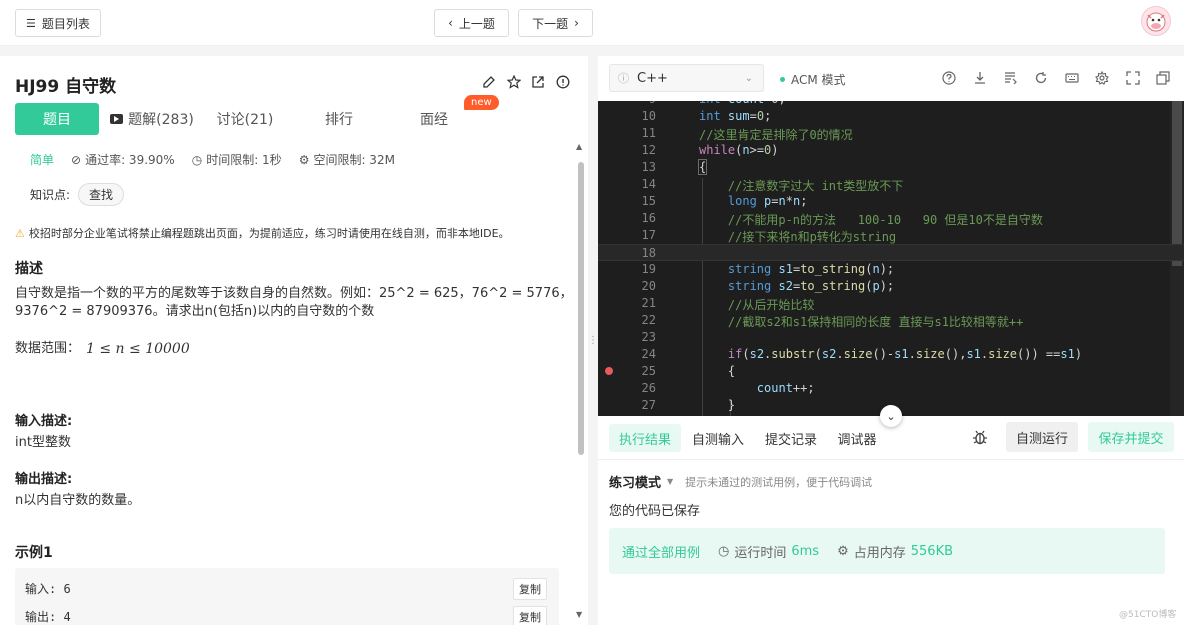 Image resolution: width=1184 pixels, height=625 pixels. I want to click on code-line: 17 //接下来将n和p转化为string, so click(891, 235).